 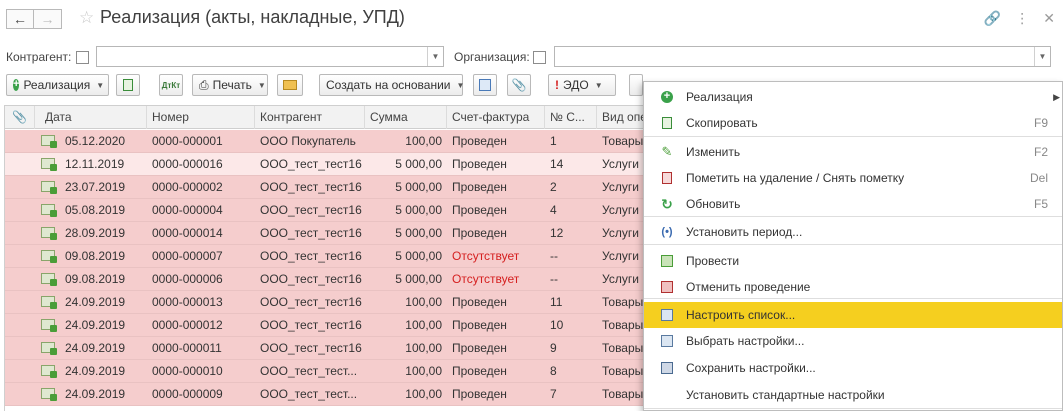 I want to click on more-toolbar-button, so click(x=636, y=85).